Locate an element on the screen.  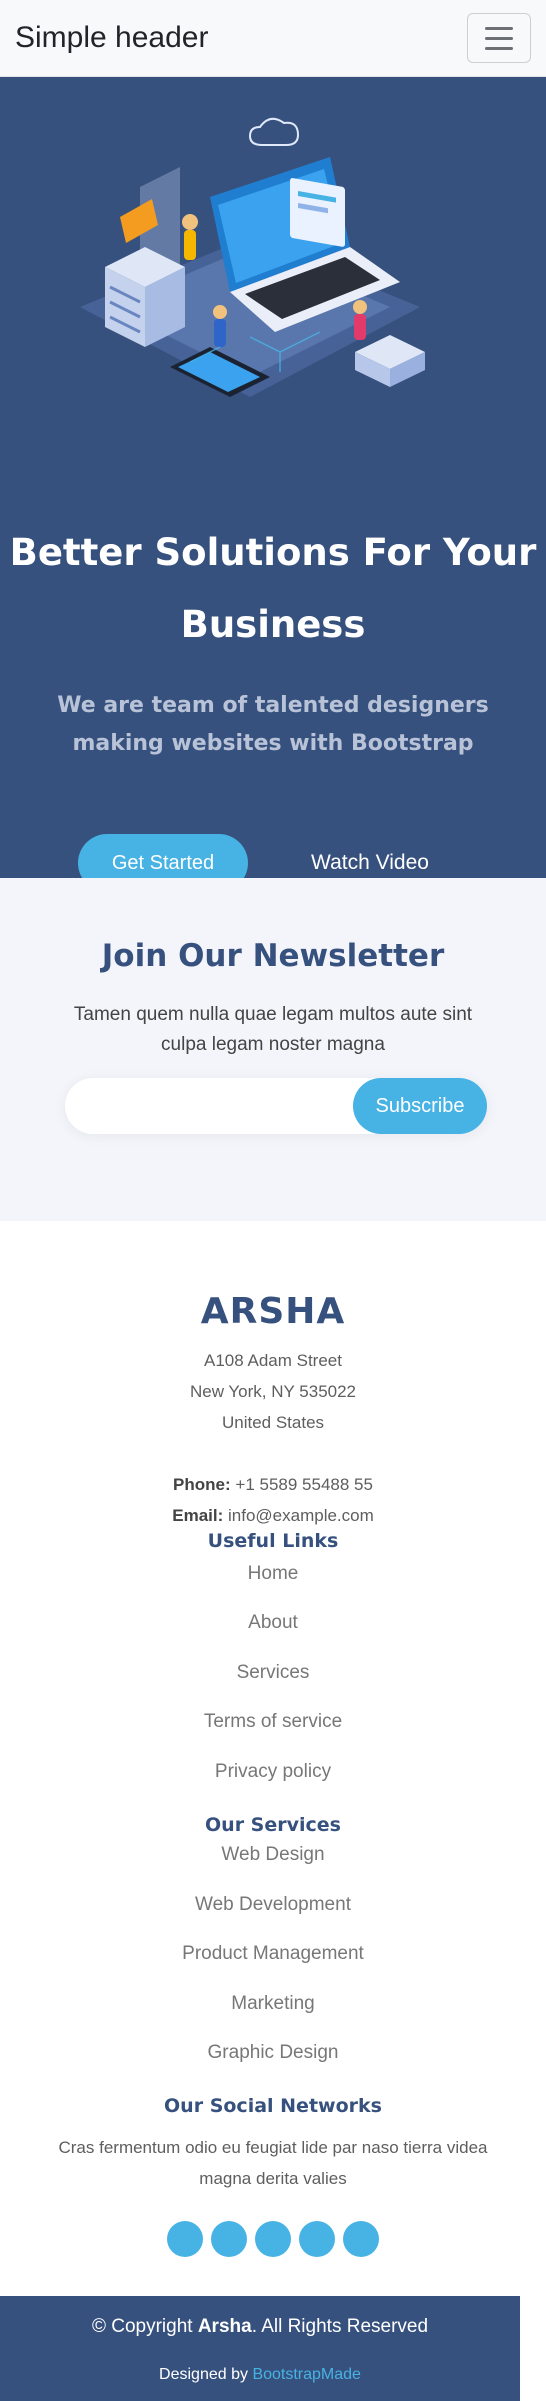
footer-service-graphic-design: Graphic Design is located at coordinates (273, 2053).